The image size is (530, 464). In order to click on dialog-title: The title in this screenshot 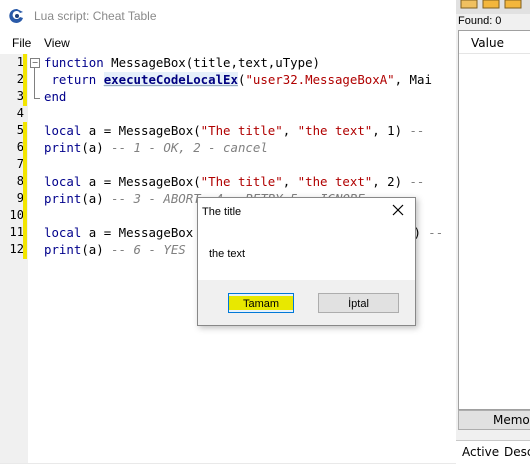, I will do `click(222, 212)`.